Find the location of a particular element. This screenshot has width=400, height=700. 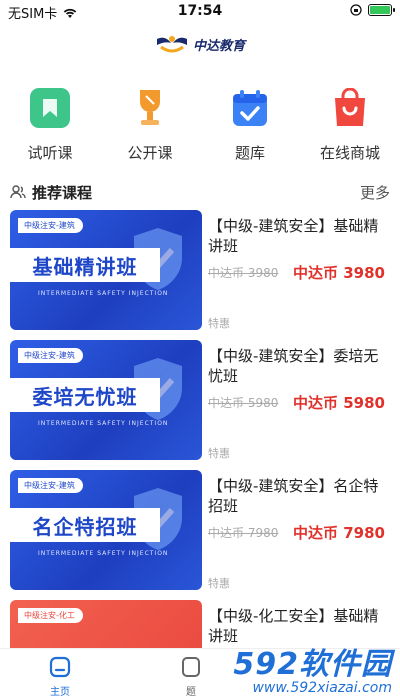

users-icon is located at coordinates (18, 192).